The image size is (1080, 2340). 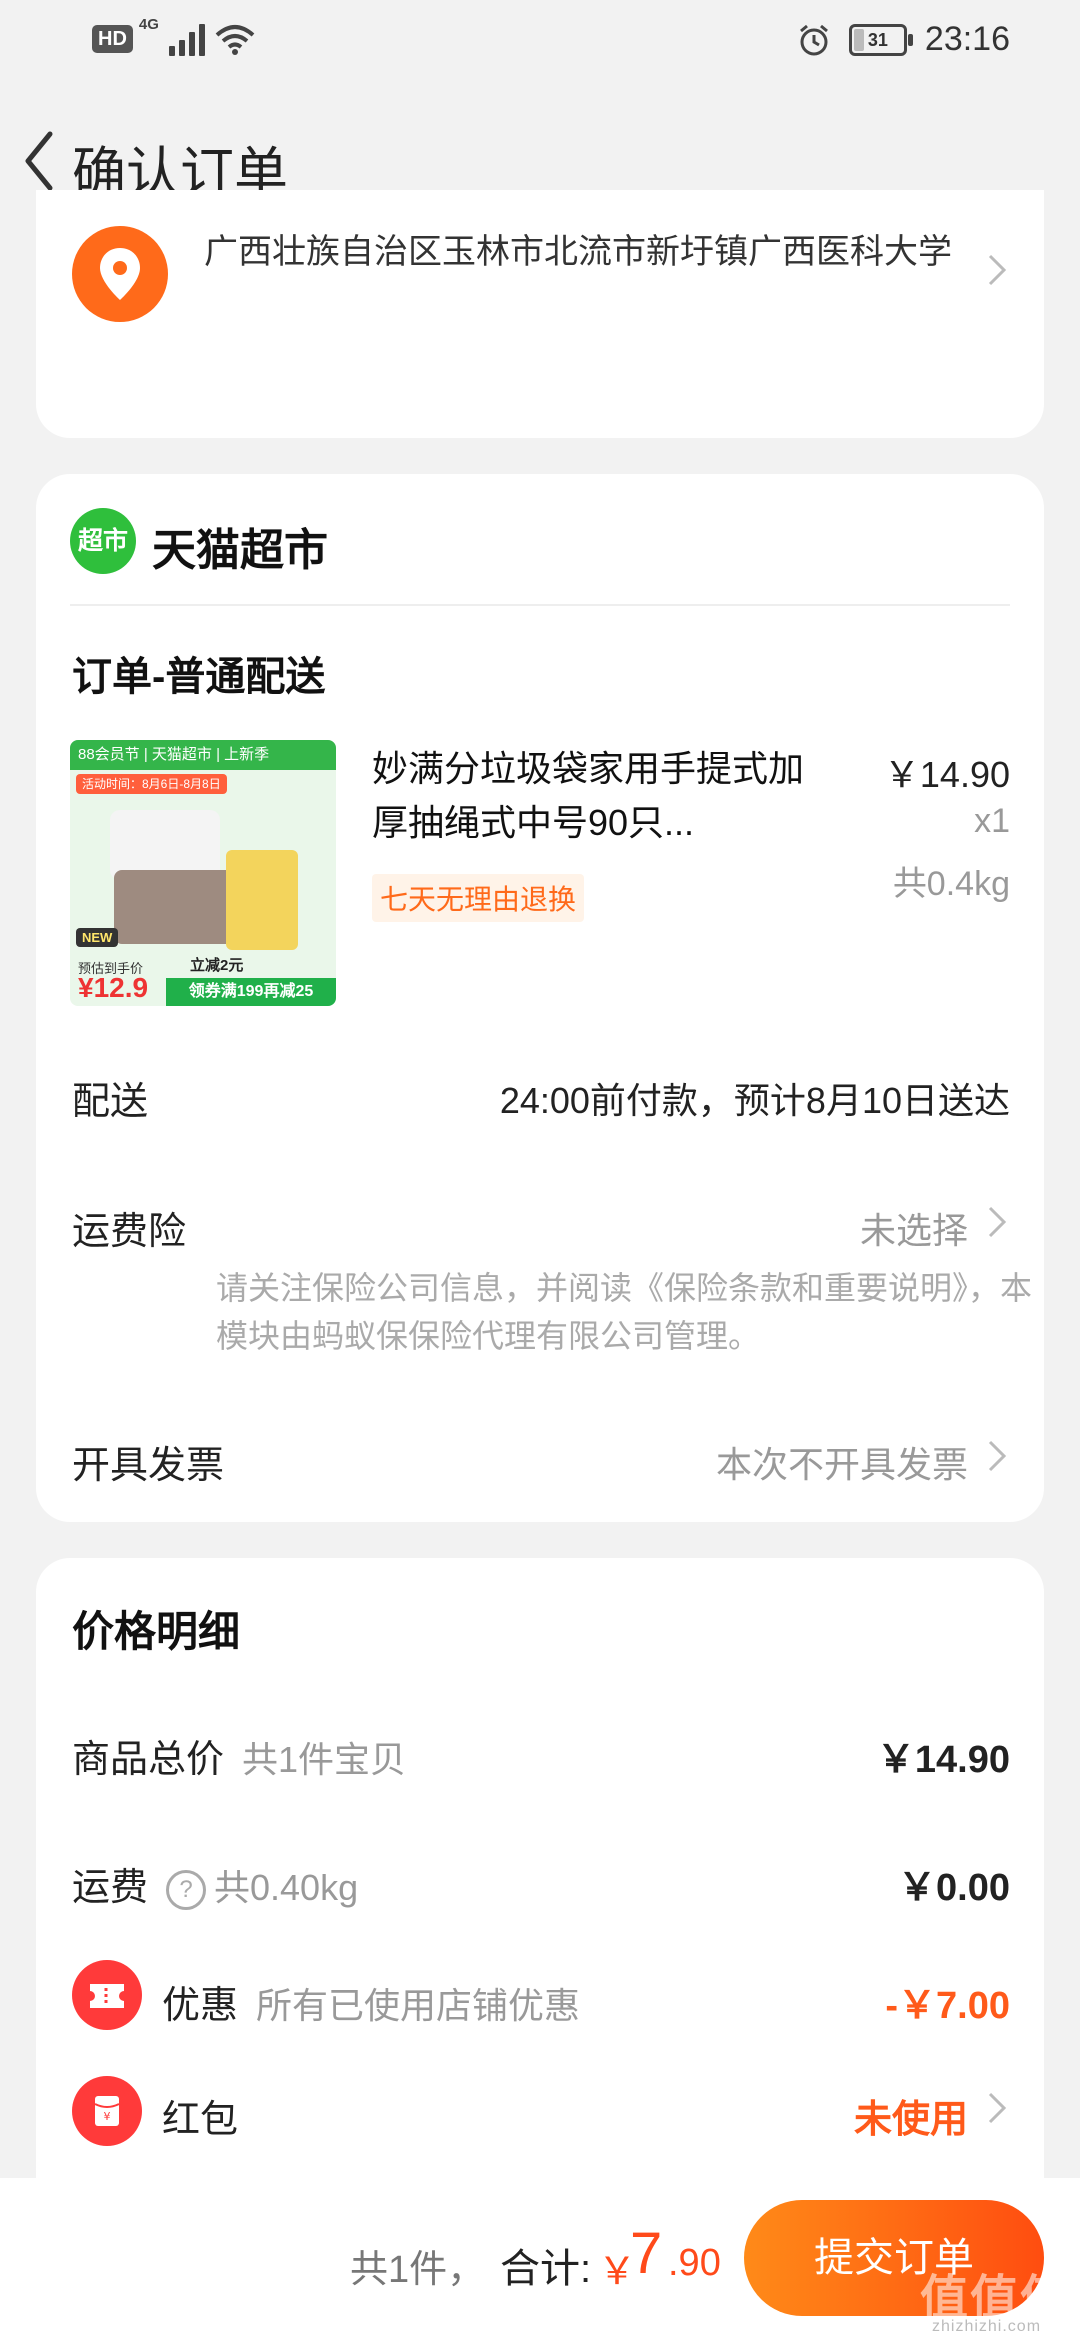 What do you see at coordinates (174, 907) in the screenshot?
I see `image-rolls` at bounding box center [174, 907].